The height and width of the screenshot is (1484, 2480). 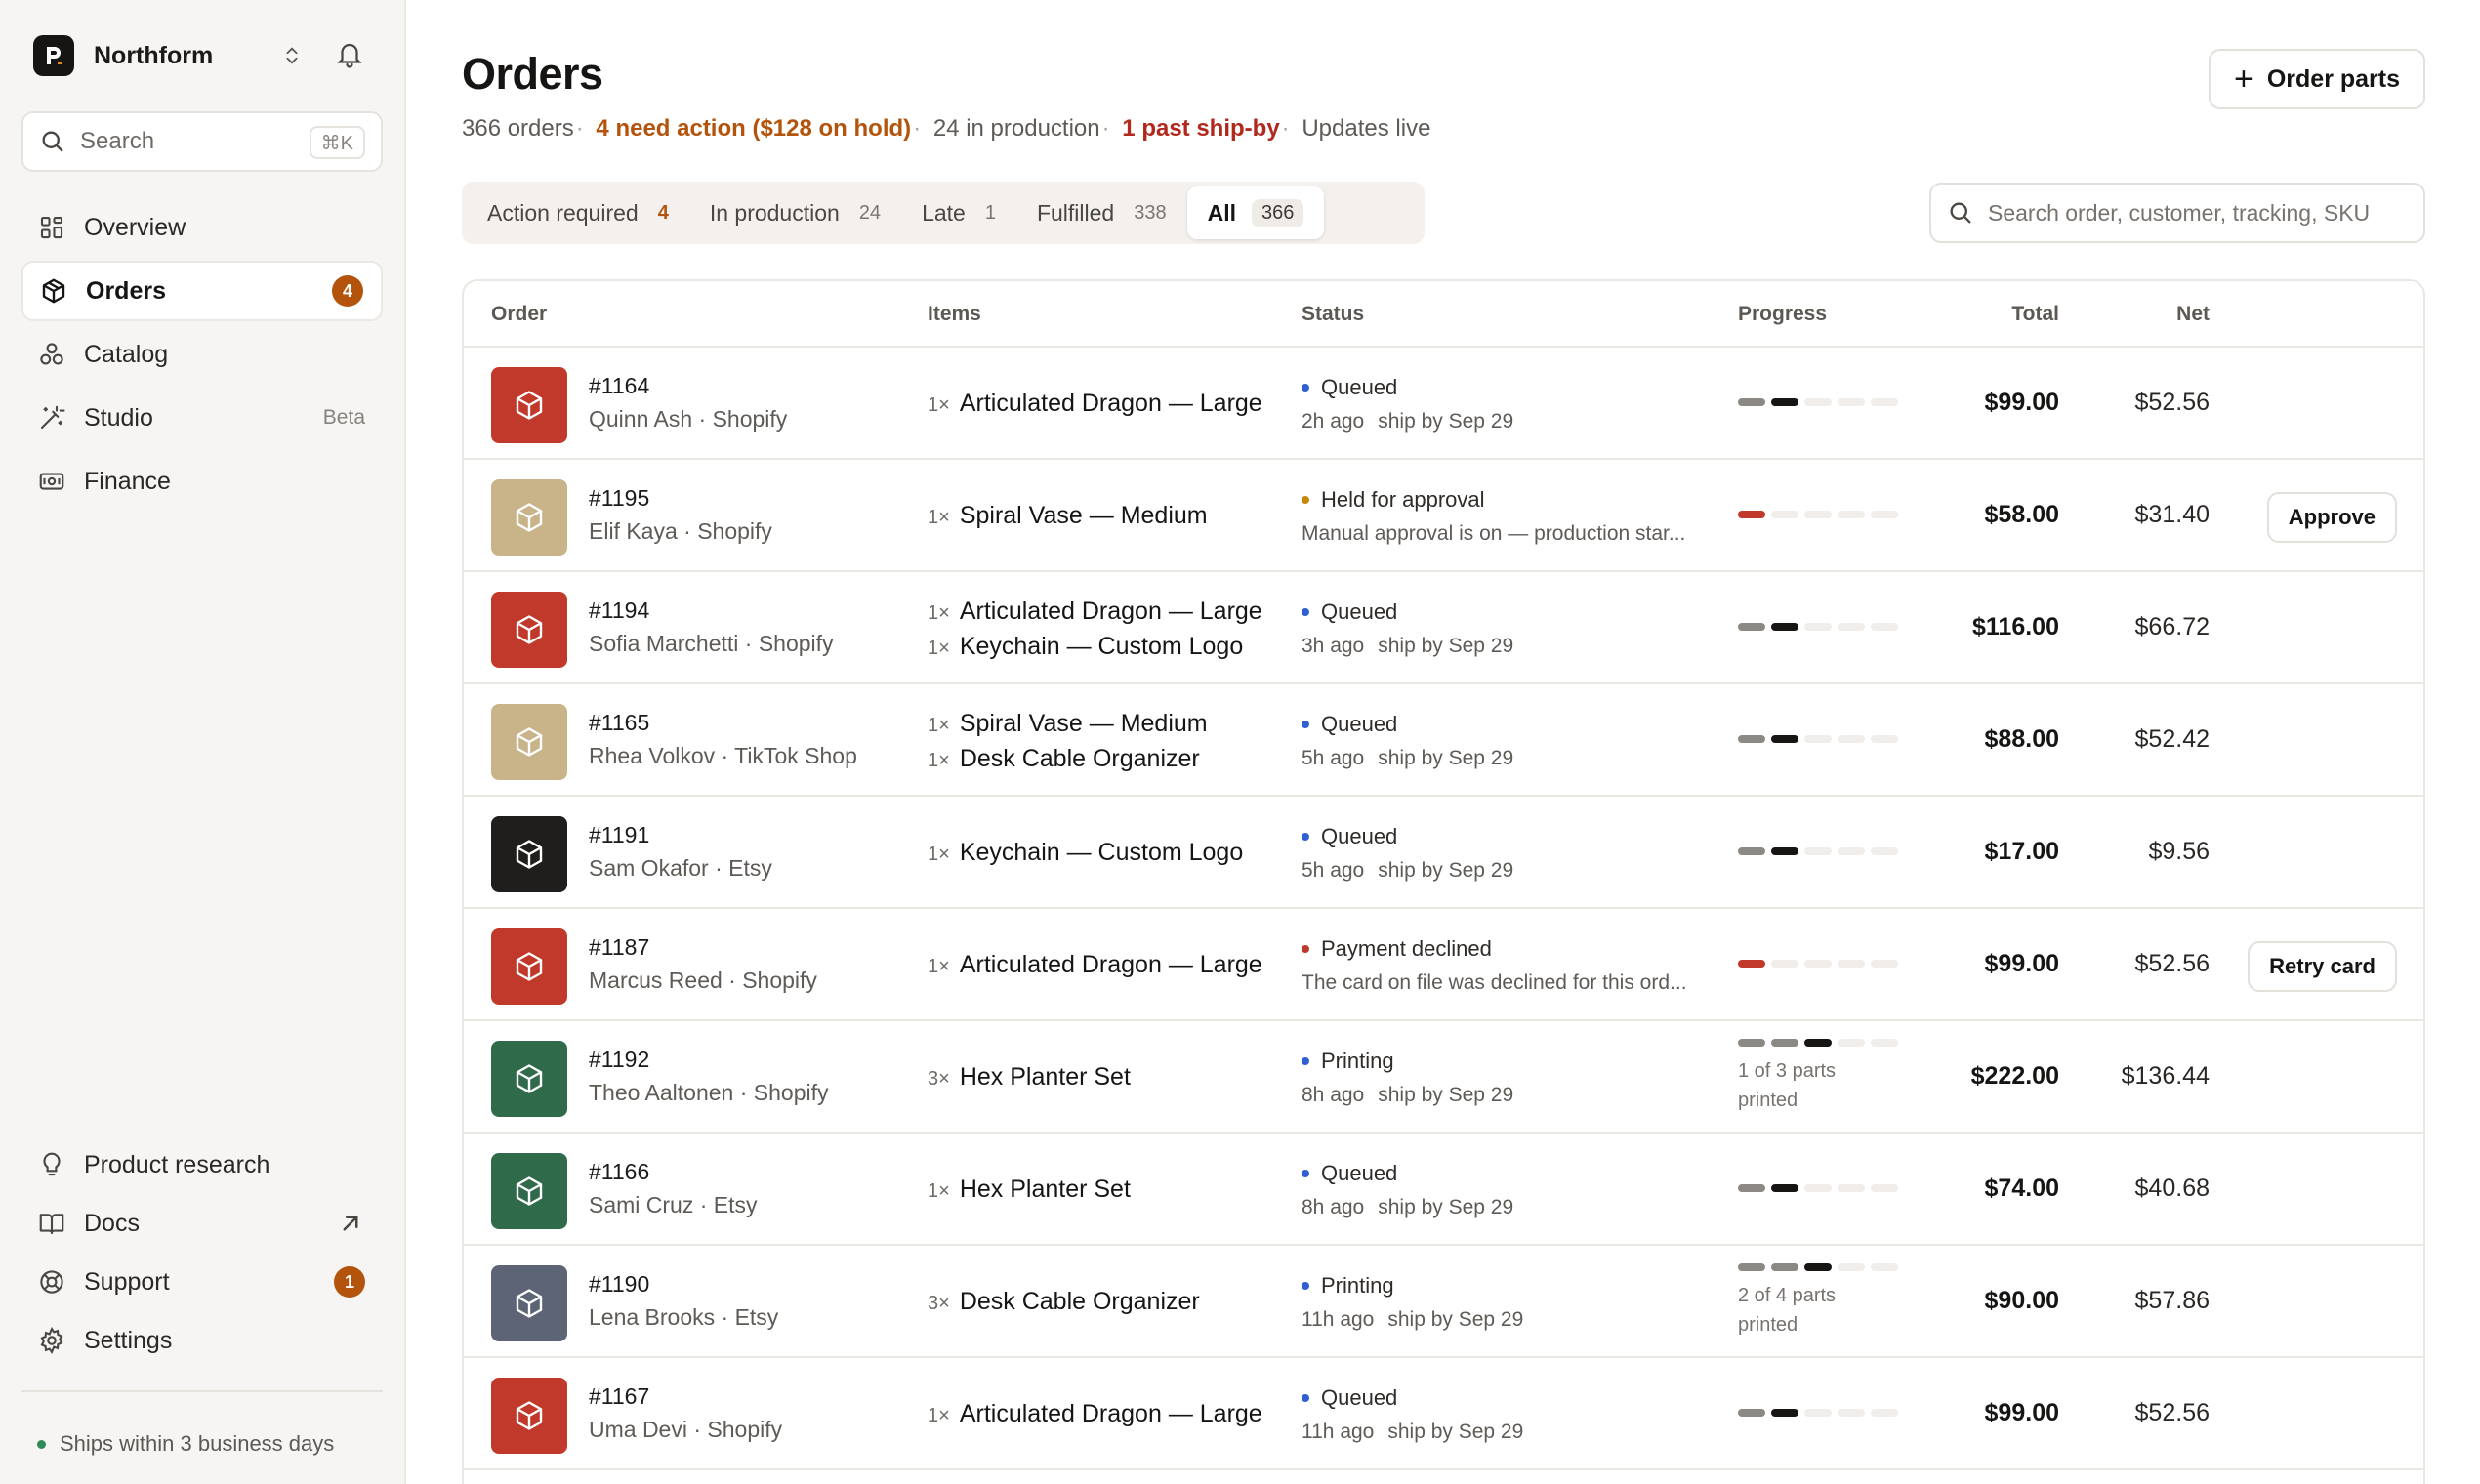 What do you see at coordinates (563, 213) in the screenshot?
I see `tab-label: Action required` at bounding box center [563, 213].